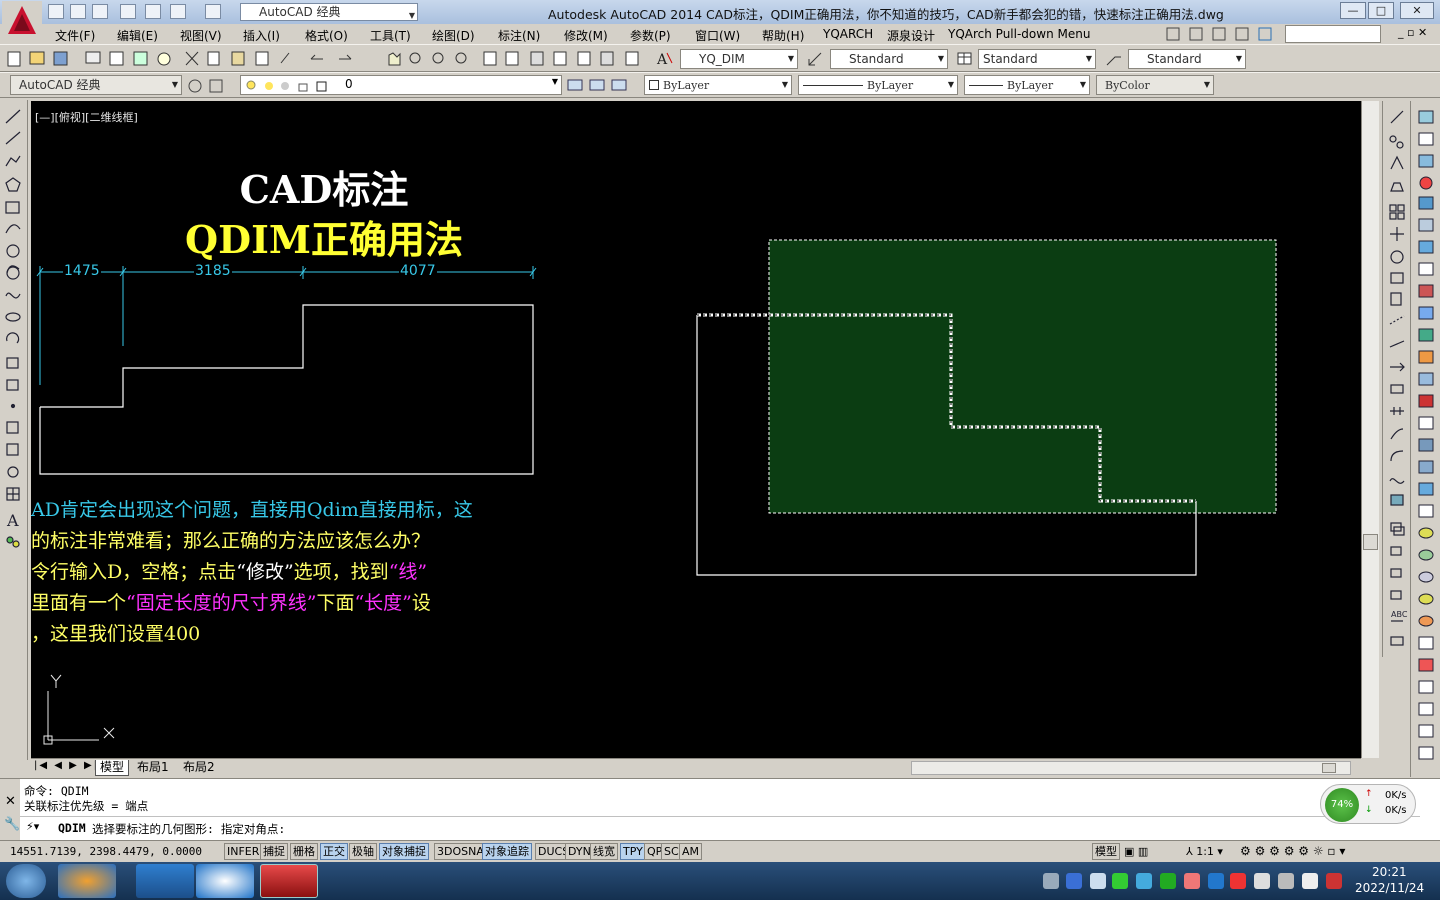 The image size is (1440, 900). Describe the element at coordinates (1389, 888) in the screenshot. I see `clock-date: 2022/11/24` at that location.